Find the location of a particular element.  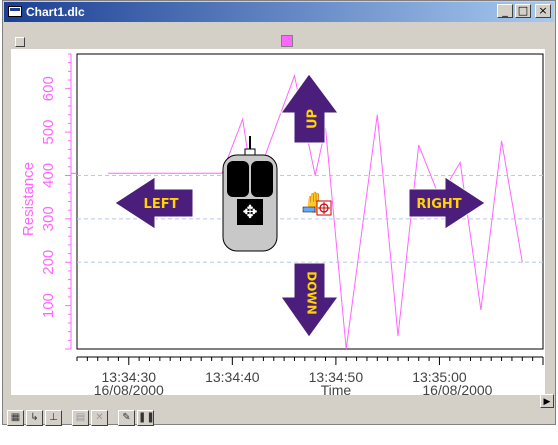

y-tick-label: 400 is located at coordinates (48, 175).